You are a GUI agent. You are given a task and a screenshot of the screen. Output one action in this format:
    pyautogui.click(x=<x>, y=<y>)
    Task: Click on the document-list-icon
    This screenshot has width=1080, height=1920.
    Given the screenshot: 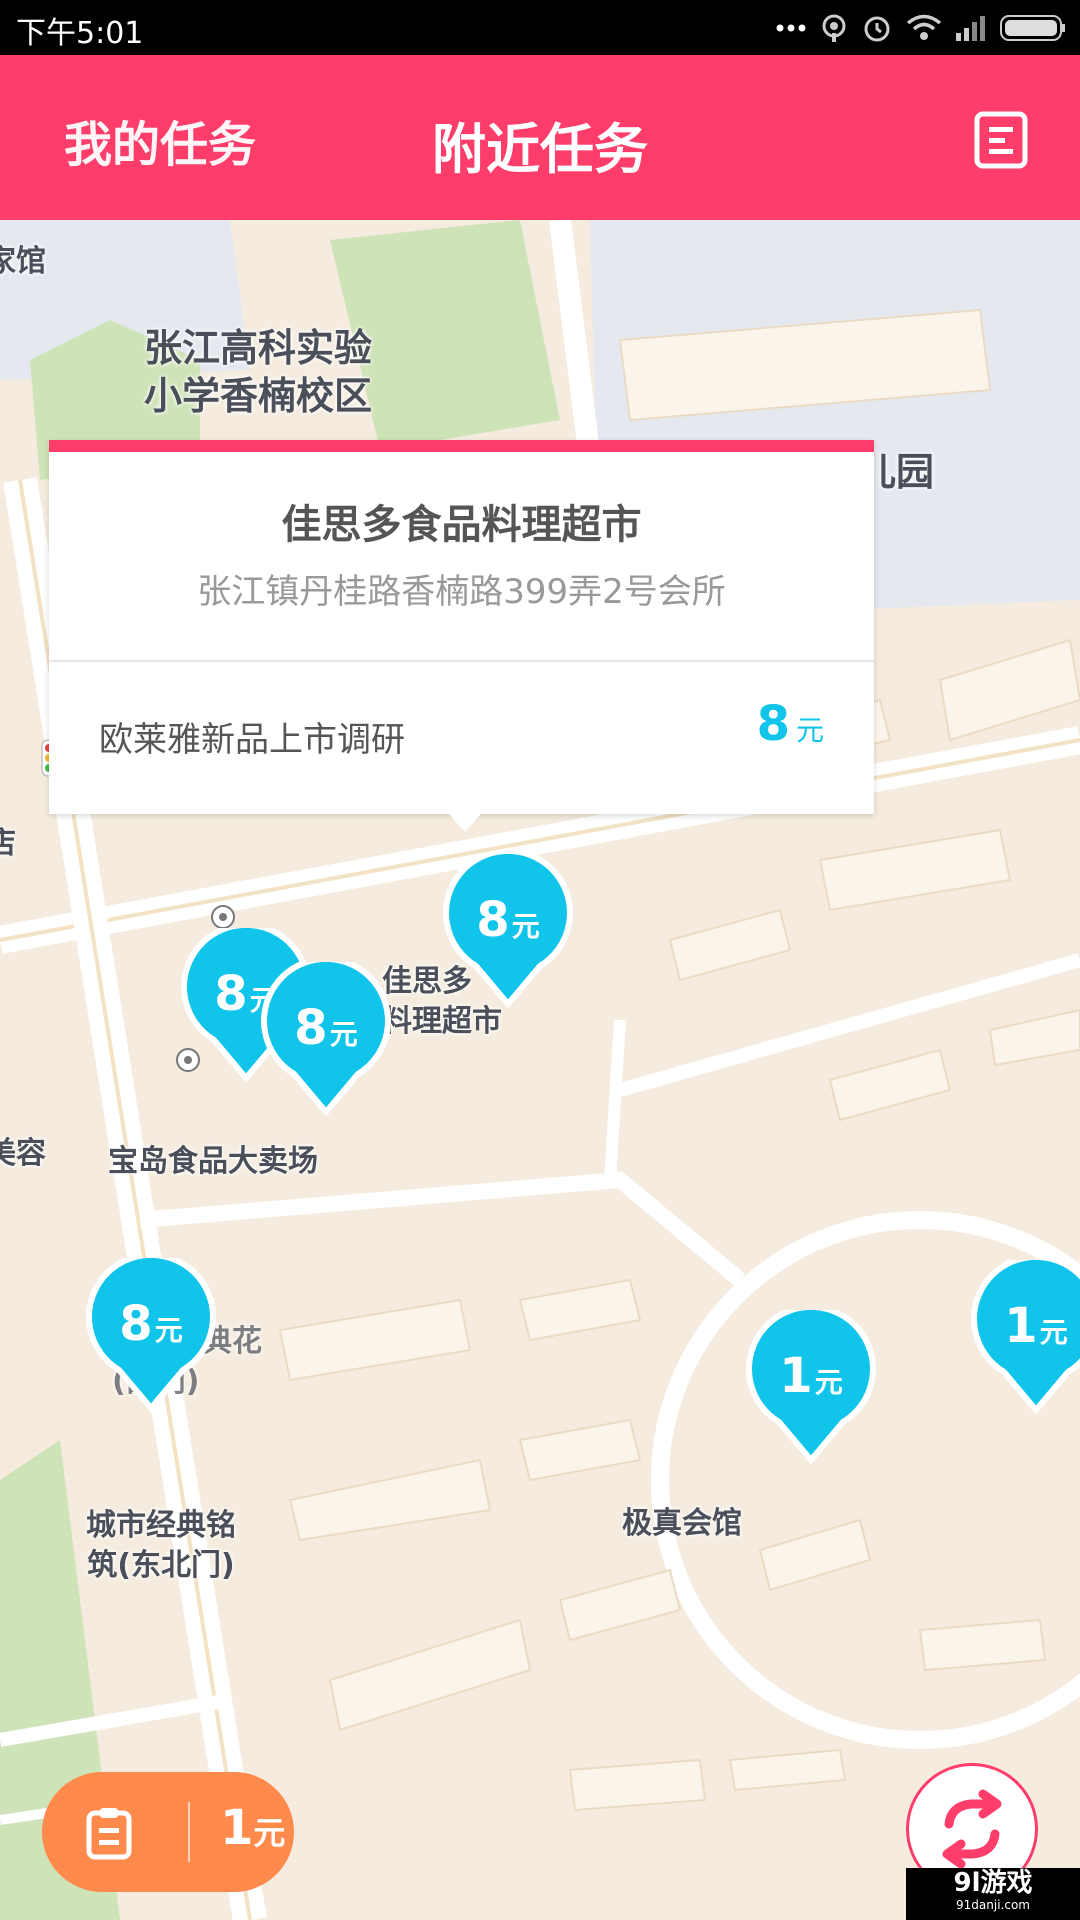 What is the action you would take?
    pyautogui.click(x=1001, y=140)
    